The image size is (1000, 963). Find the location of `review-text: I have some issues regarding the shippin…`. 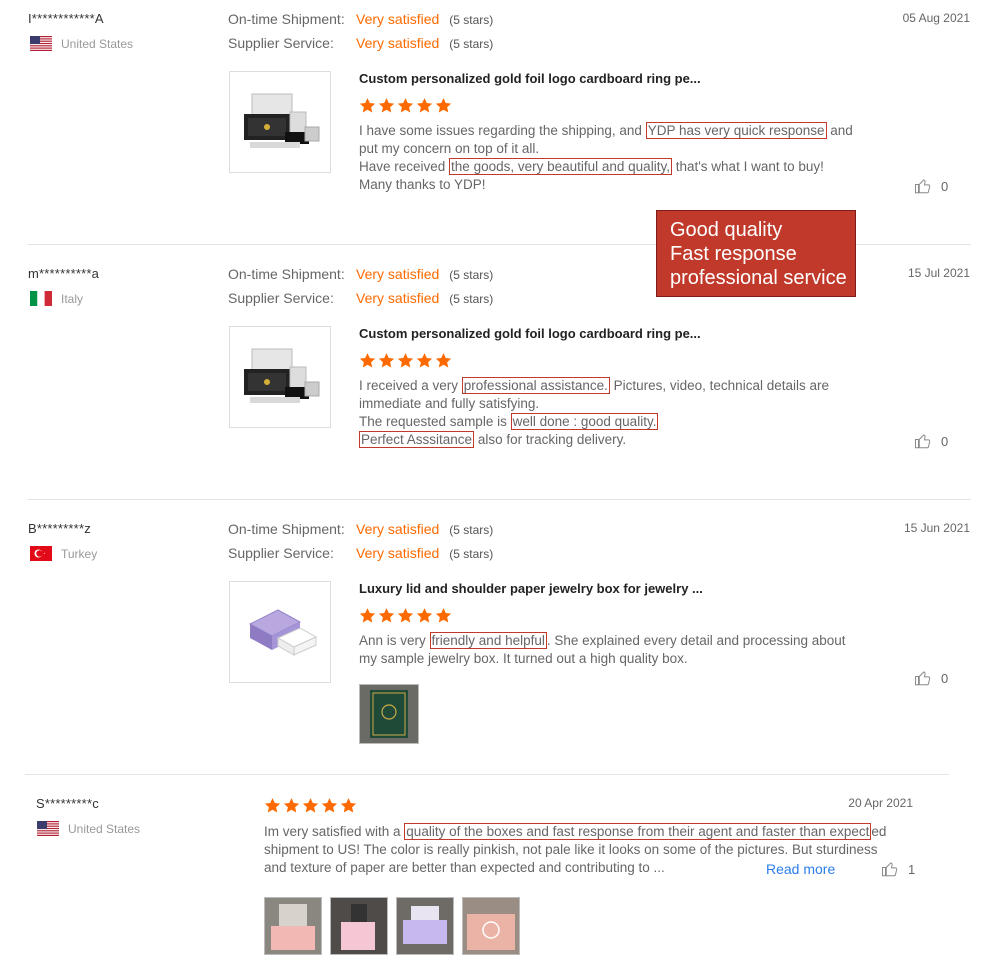

review-text: I have some issues regarding the shippin… is located at coordinates (609, 158).